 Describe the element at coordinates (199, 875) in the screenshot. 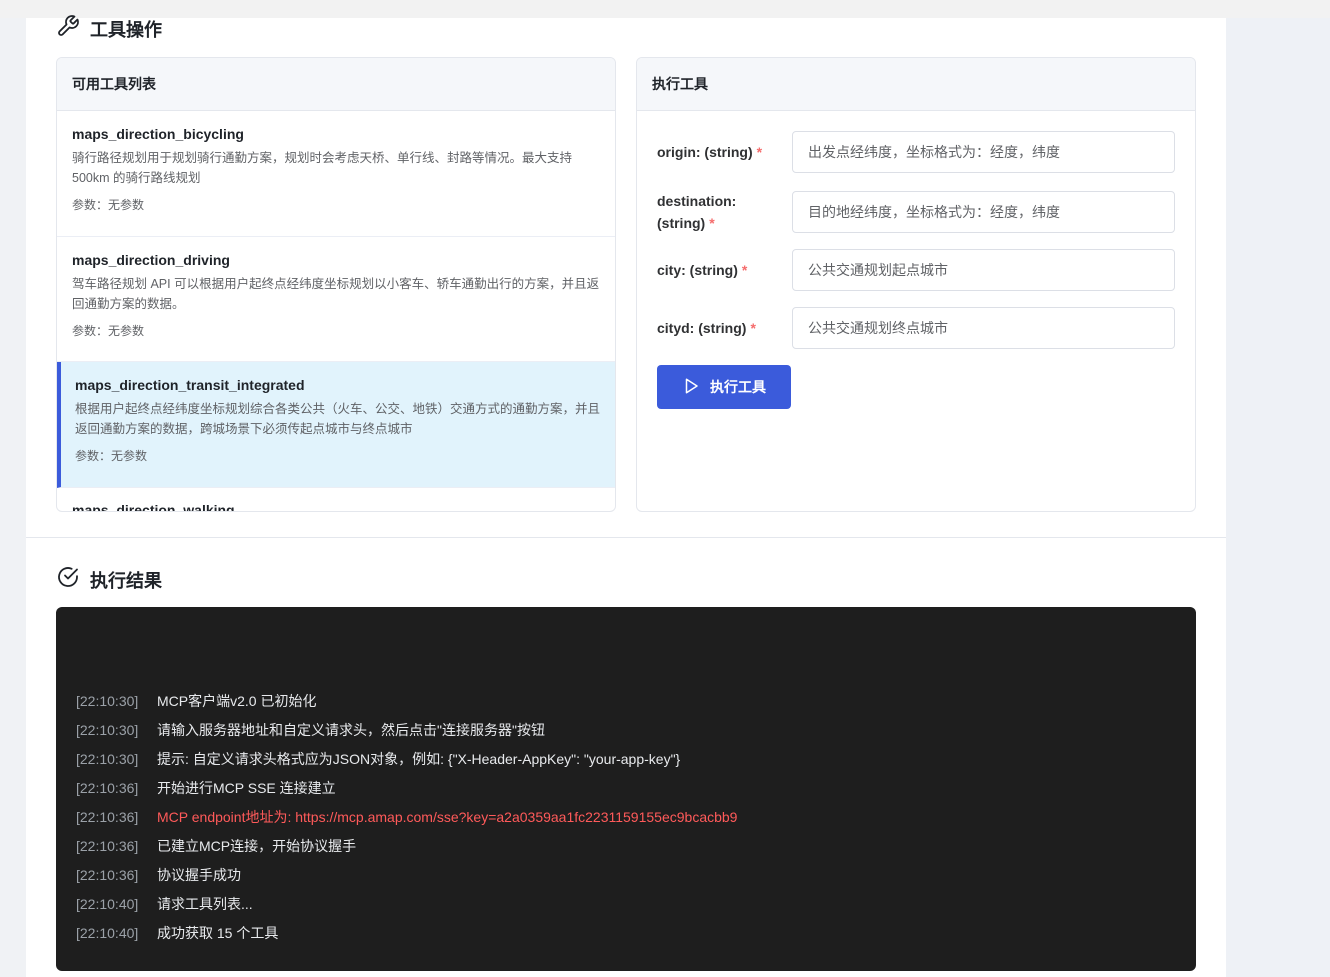

I see `log-message: 协议握手成功` at that location.